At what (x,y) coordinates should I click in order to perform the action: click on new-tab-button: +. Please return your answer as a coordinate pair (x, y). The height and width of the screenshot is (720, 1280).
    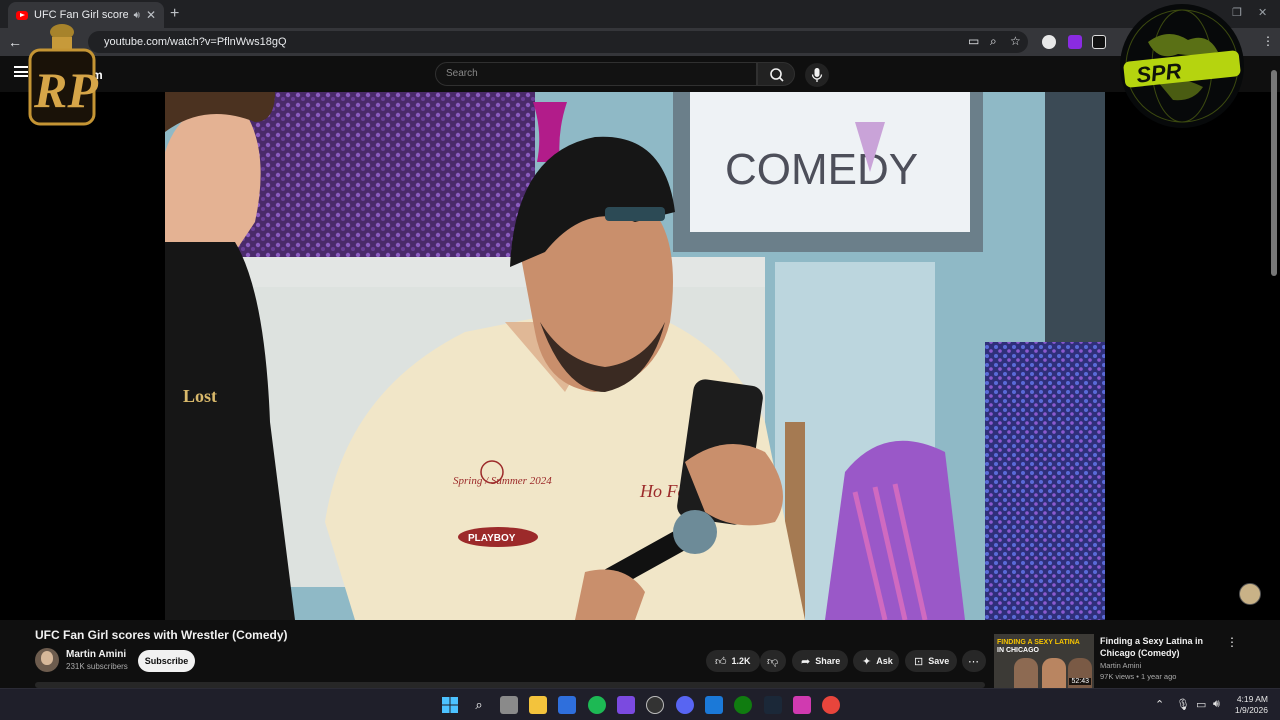
    Looking at the image, I should click on (174, 14).